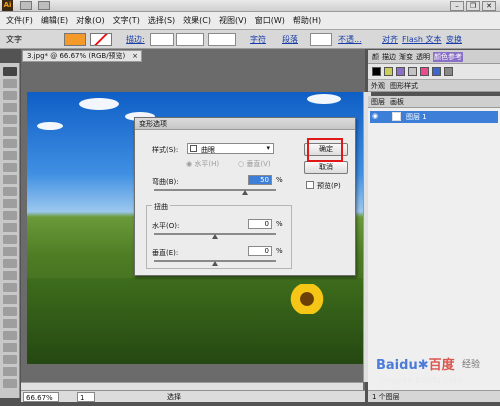 The height and width of the screenshot is (406, 500). I want to click on horizontal-slider-thumb, so click(215, 236).